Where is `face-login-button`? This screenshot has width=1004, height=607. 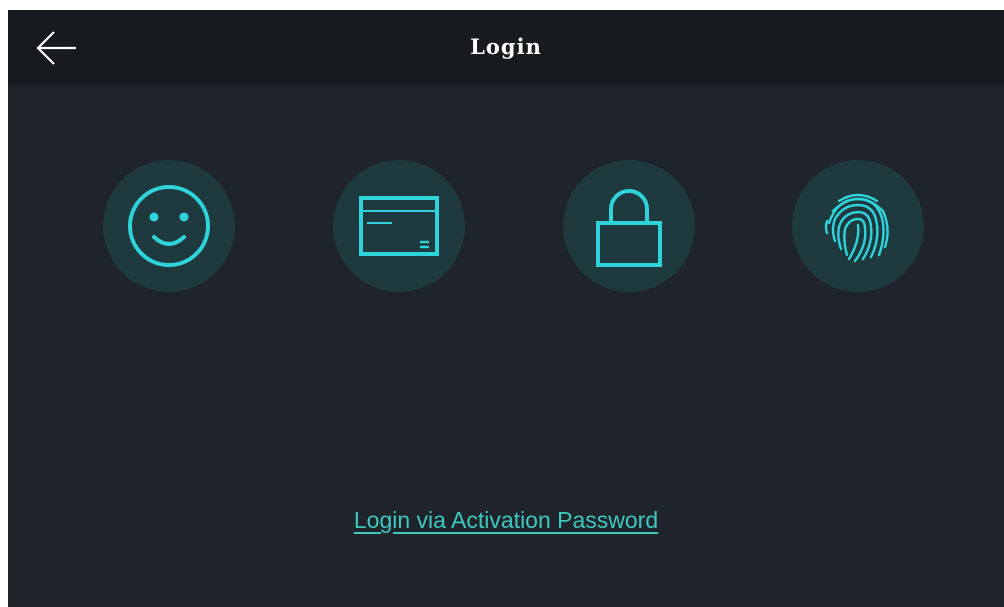 face-login-button is located at coordinates (169, 226).